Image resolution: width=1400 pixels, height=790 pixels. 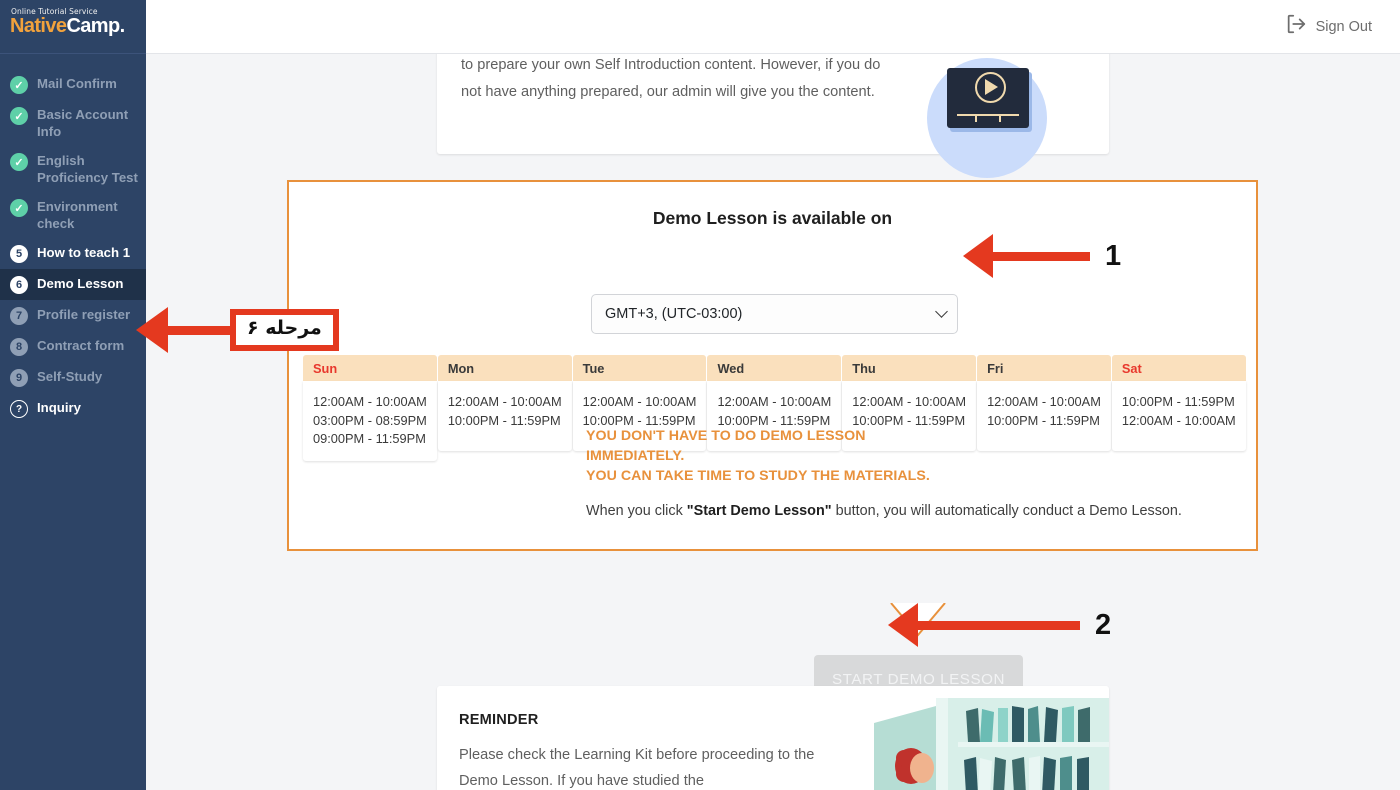 I want to click on schedule-time-slot: 09:00PM - 11:59PM, so click(x=369, y=439).